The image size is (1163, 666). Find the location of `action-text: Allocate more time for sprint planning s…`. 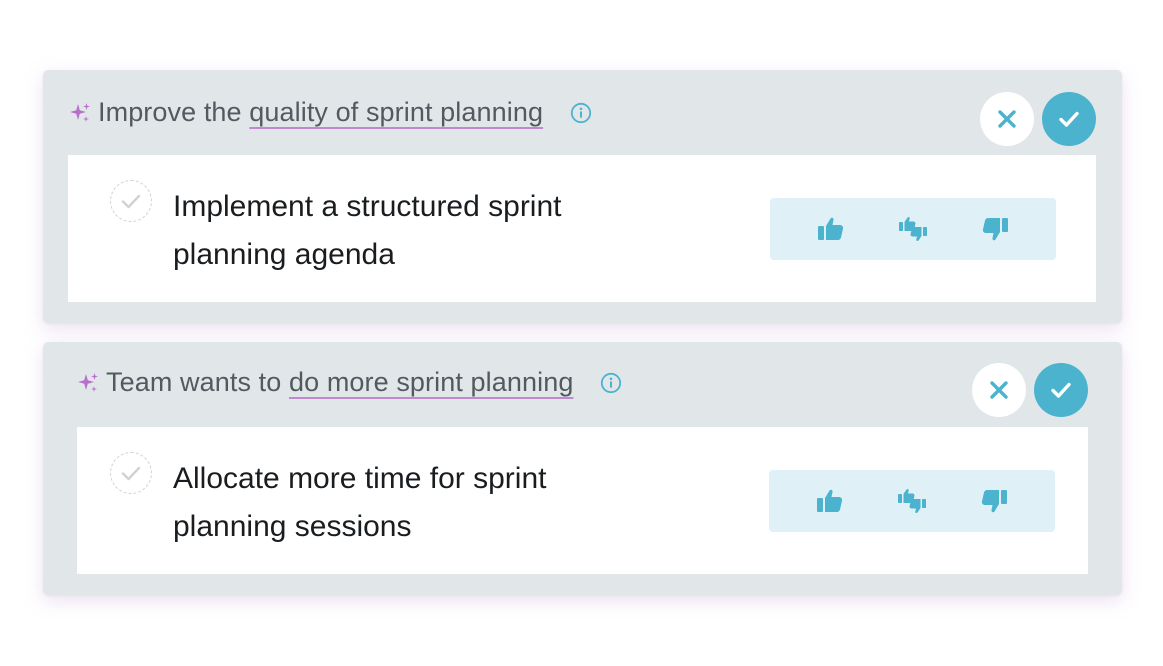

action-text: Allocate more time for sprint planning s… is located at coordinates (413, 503).